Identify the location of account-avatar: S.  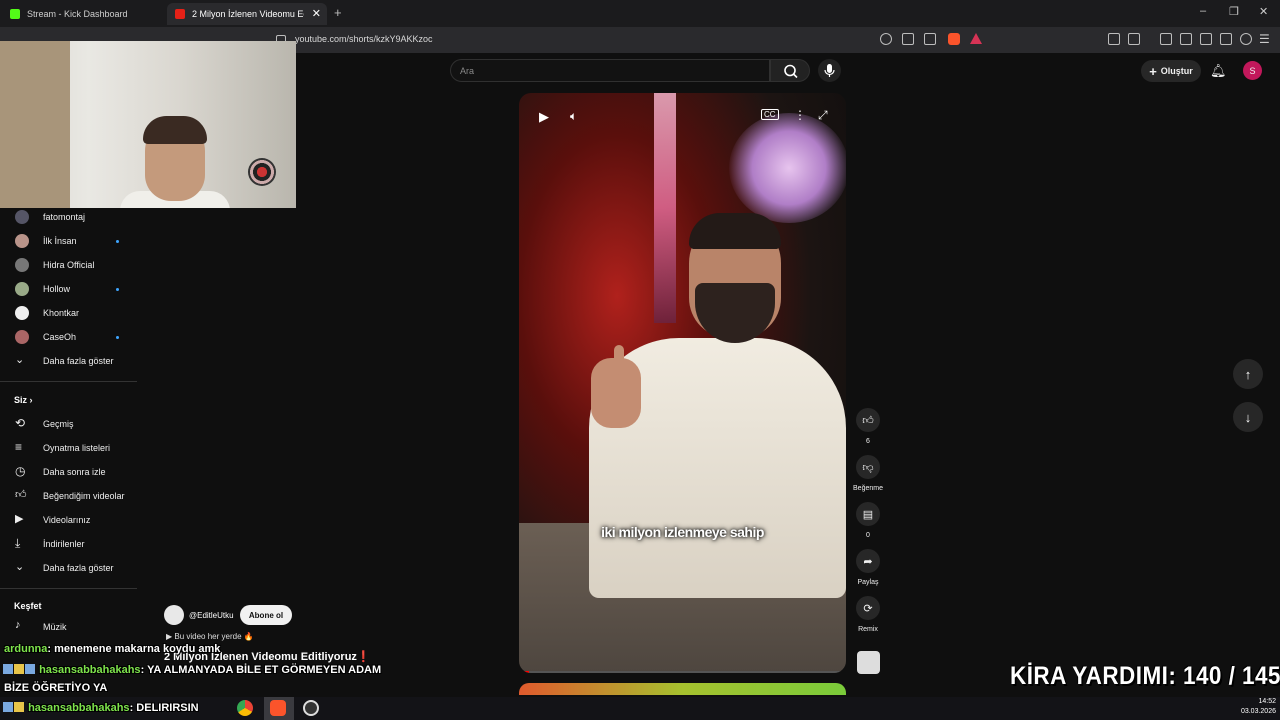
(1252, 70).